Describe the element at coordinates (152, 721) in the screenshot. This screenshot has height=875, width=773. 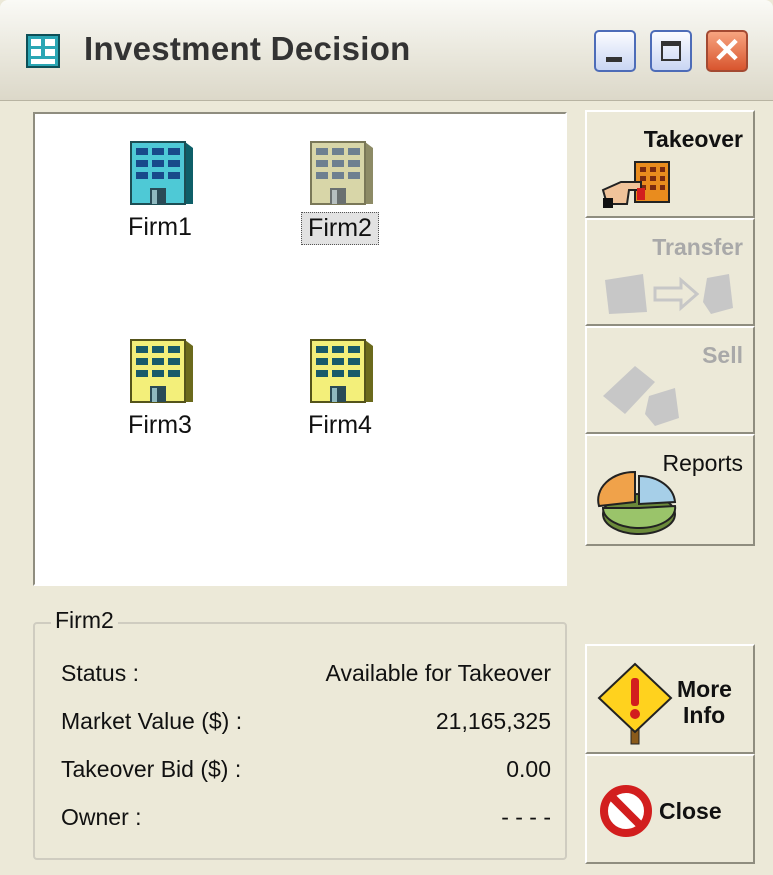
I see `market-value-label: Market Value ($) :` at that location.